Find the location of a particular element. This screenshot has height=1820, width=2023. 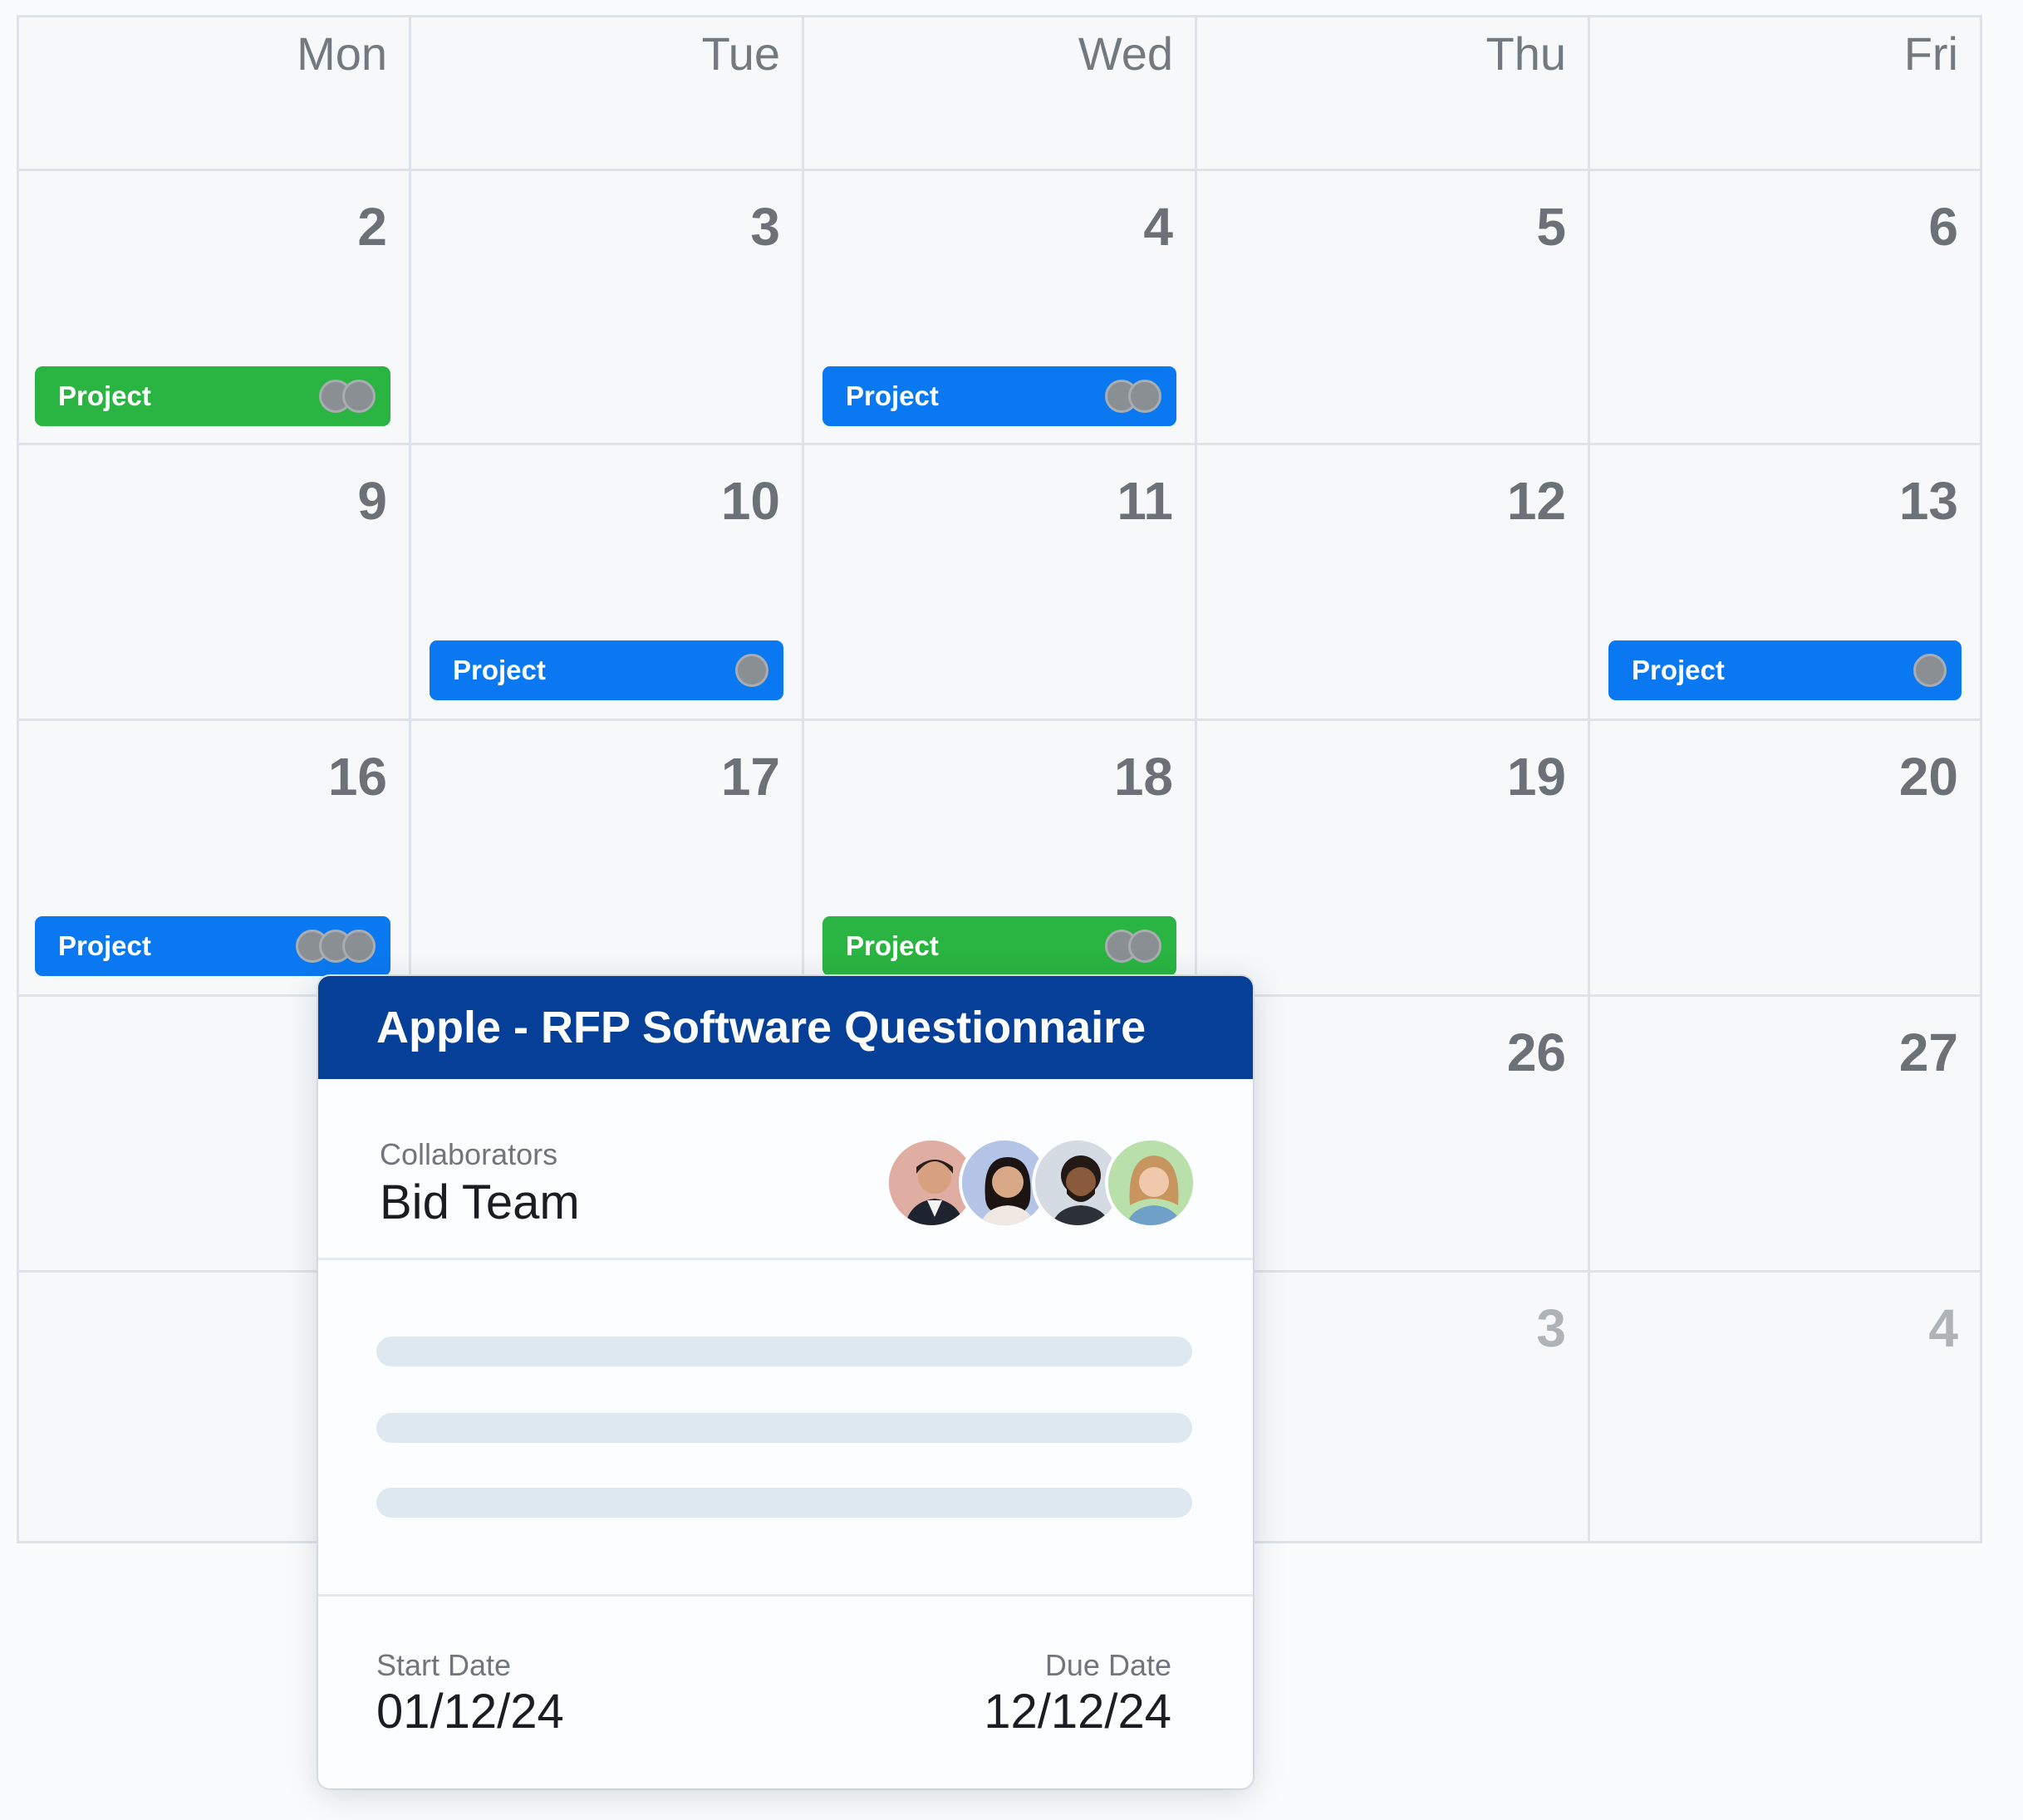

weekday-label: Wed is located at coordinates (1125, 53).